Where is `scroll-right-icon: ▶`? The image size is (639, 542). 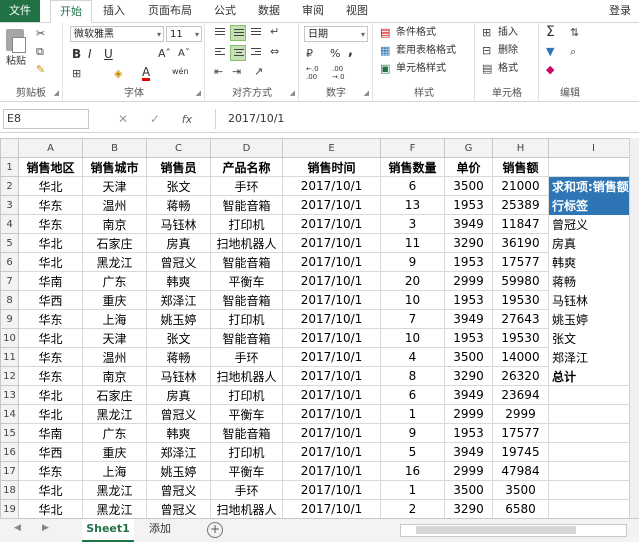 scroll-right-icon: ▶ is located at coordinates (45, 528).